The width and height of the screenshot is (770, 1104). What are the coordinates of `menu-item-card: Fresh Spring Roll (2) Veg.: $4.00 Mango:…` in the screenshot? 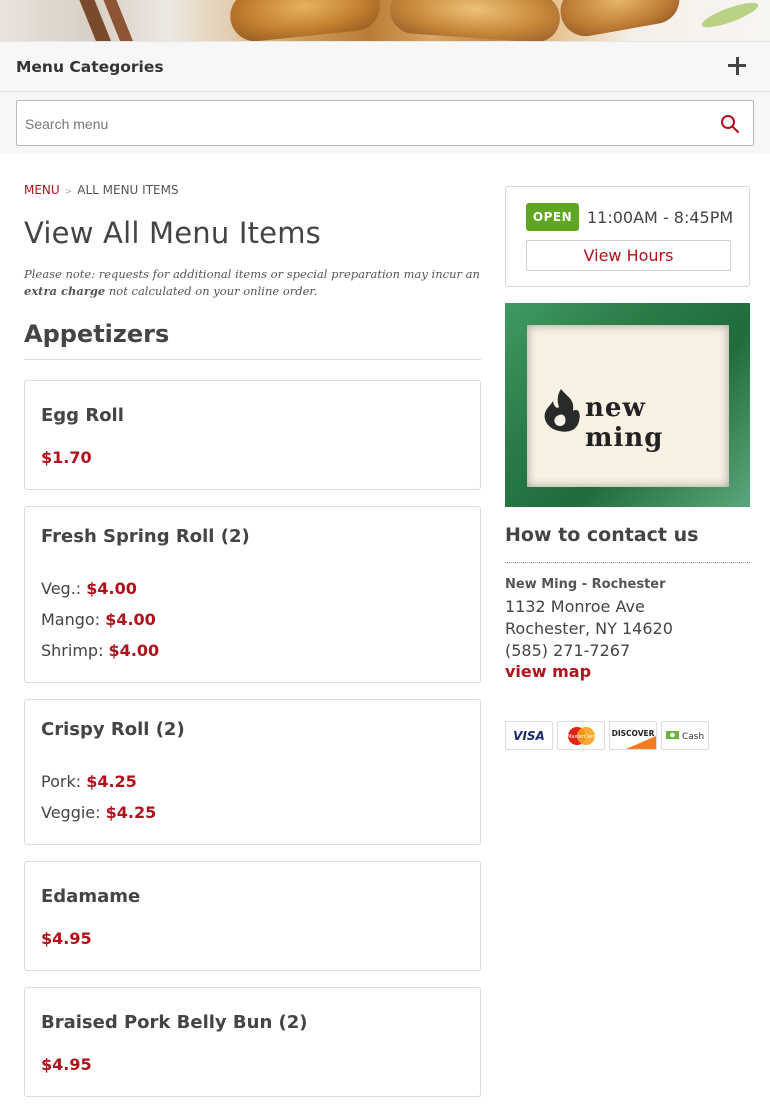 It's located at (252, 594).